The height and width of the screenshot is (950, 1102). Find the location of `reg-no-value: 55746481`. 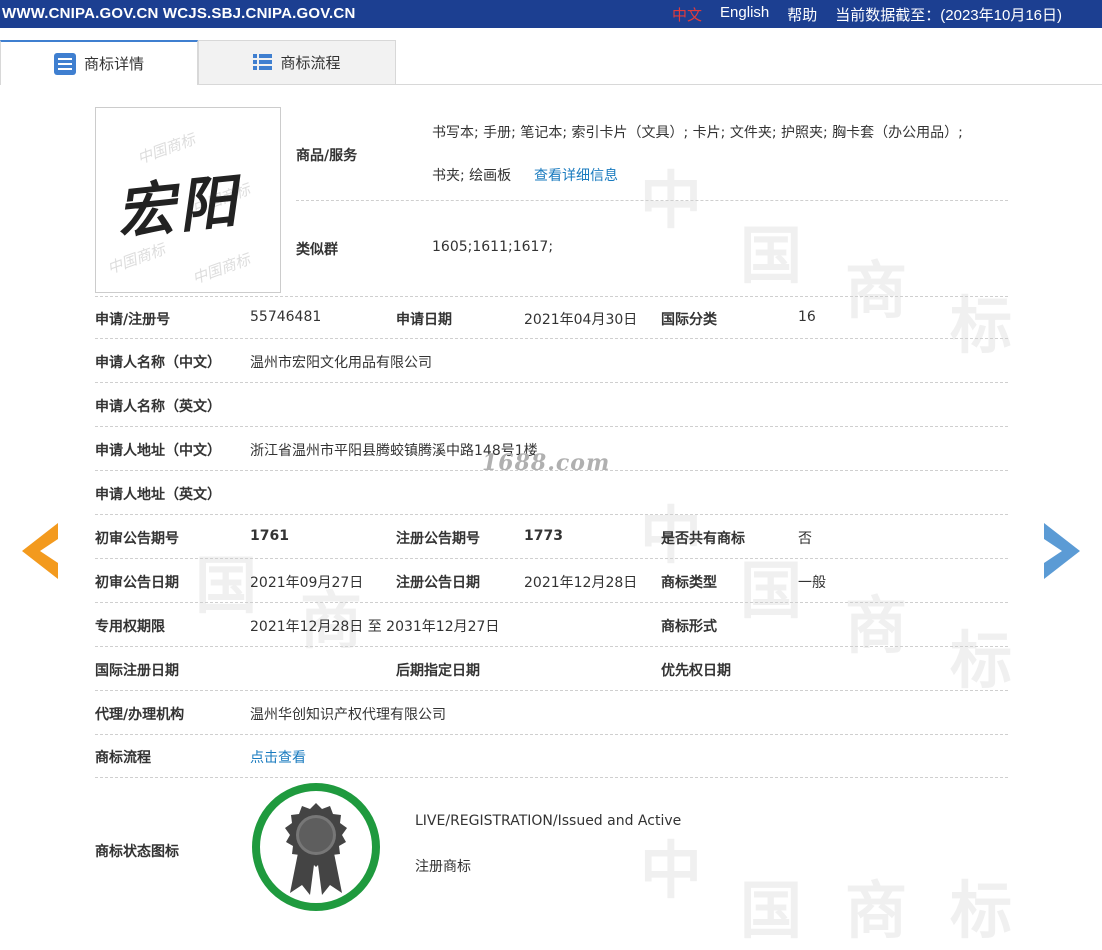

reg-no-value: 55746481 is located at coordinates (286, 317).